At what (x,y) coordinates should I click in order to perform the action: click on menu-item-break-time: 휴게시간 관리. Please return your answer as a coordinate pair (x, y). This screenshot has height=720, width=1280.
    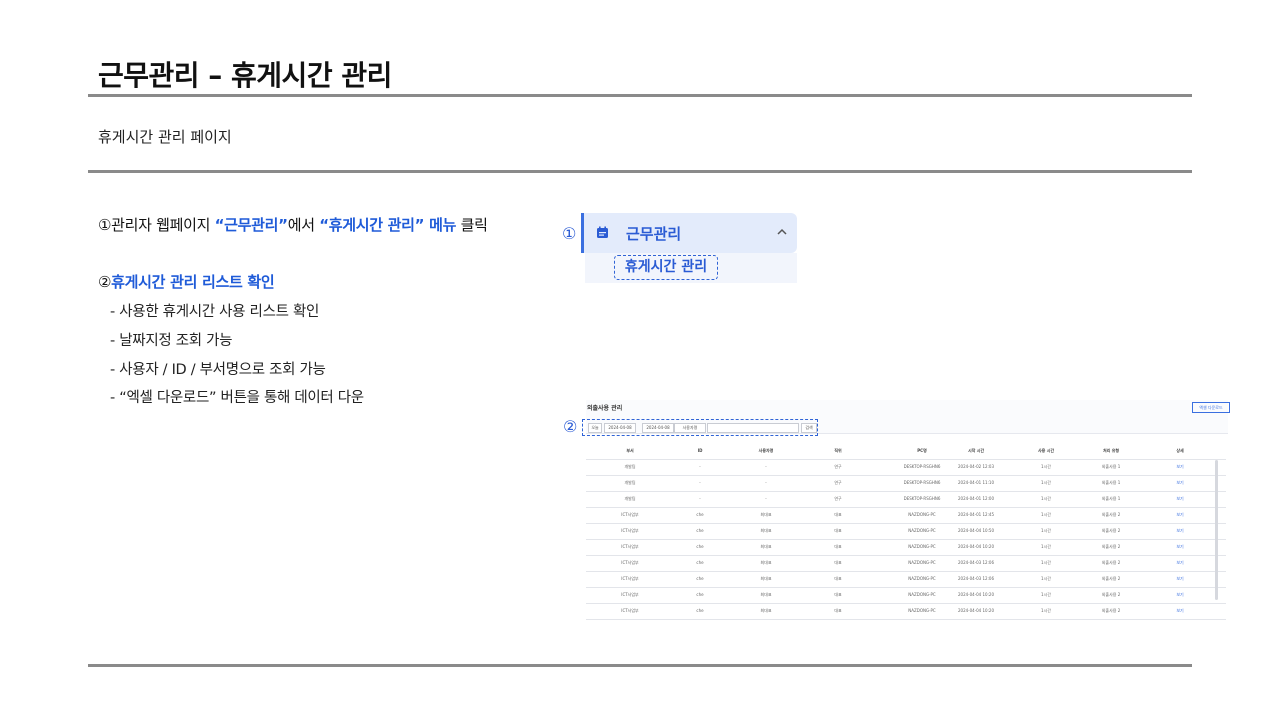
    Looking at the image, I should click on (666, 267).